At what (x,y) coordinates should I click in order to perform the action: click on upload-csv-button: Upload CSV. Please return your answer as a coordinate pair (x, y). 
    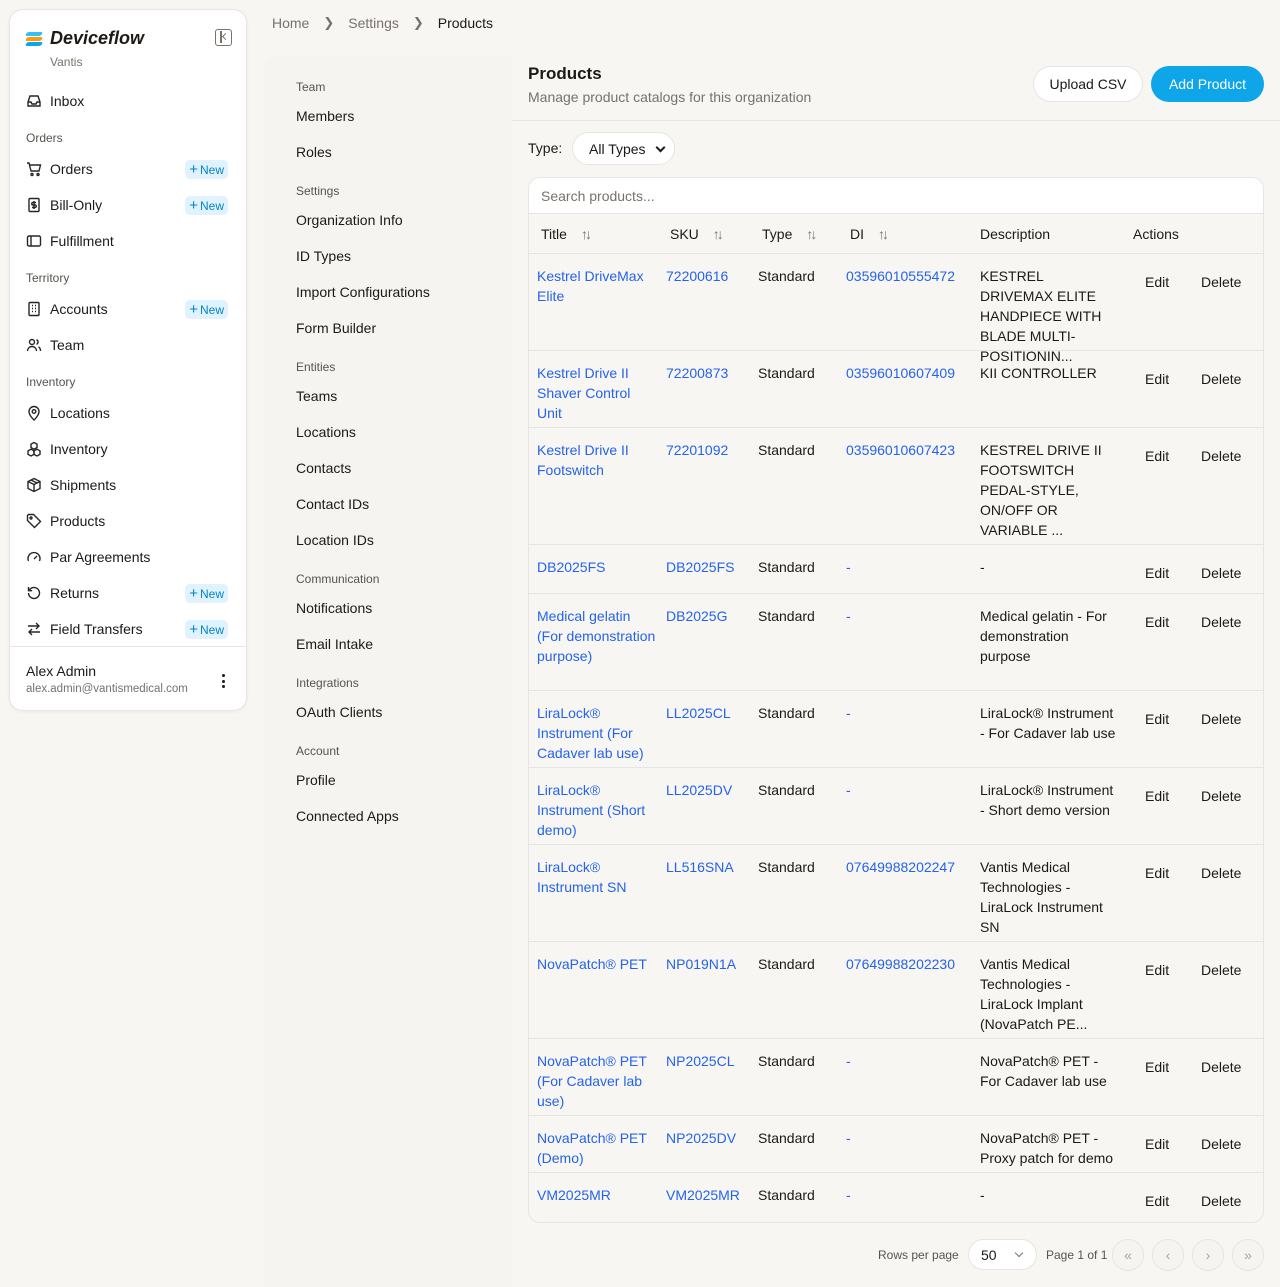
    Looking at the image, I should click on (1088, 84).